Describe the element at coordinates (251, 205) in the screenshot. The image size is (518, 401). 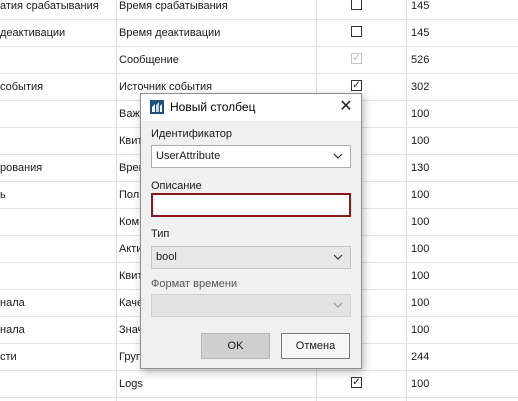
I see `description-input` at that location.